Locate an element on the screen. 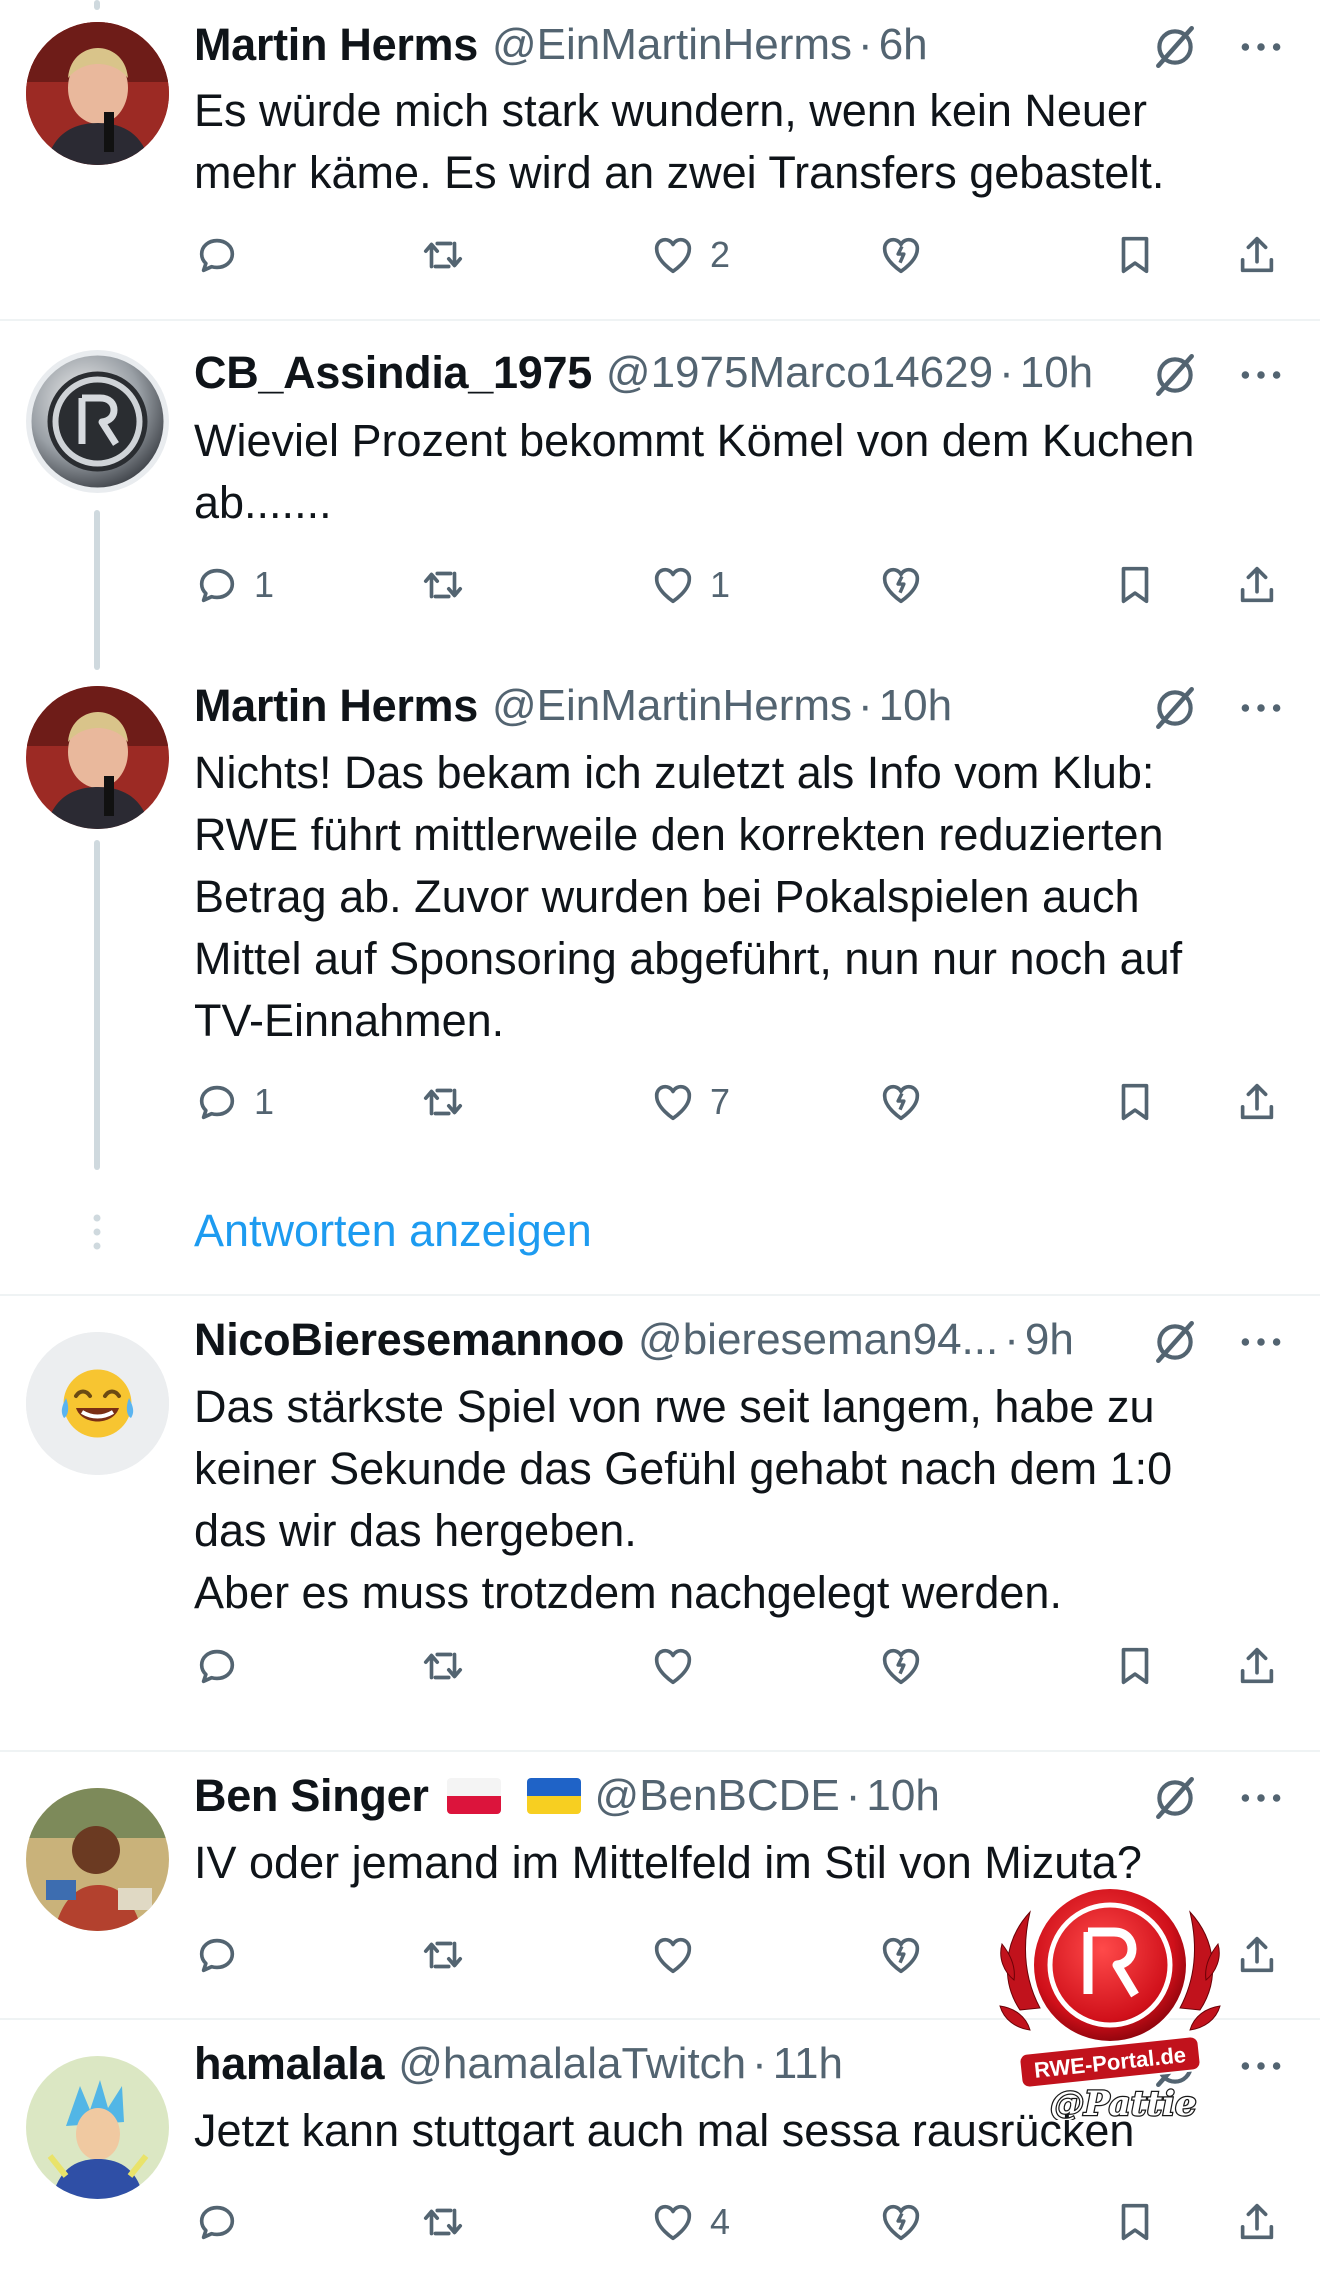 The width and height of the screenshot is (1320, 2279). reply-icon is located at coordinates (217, 2222).